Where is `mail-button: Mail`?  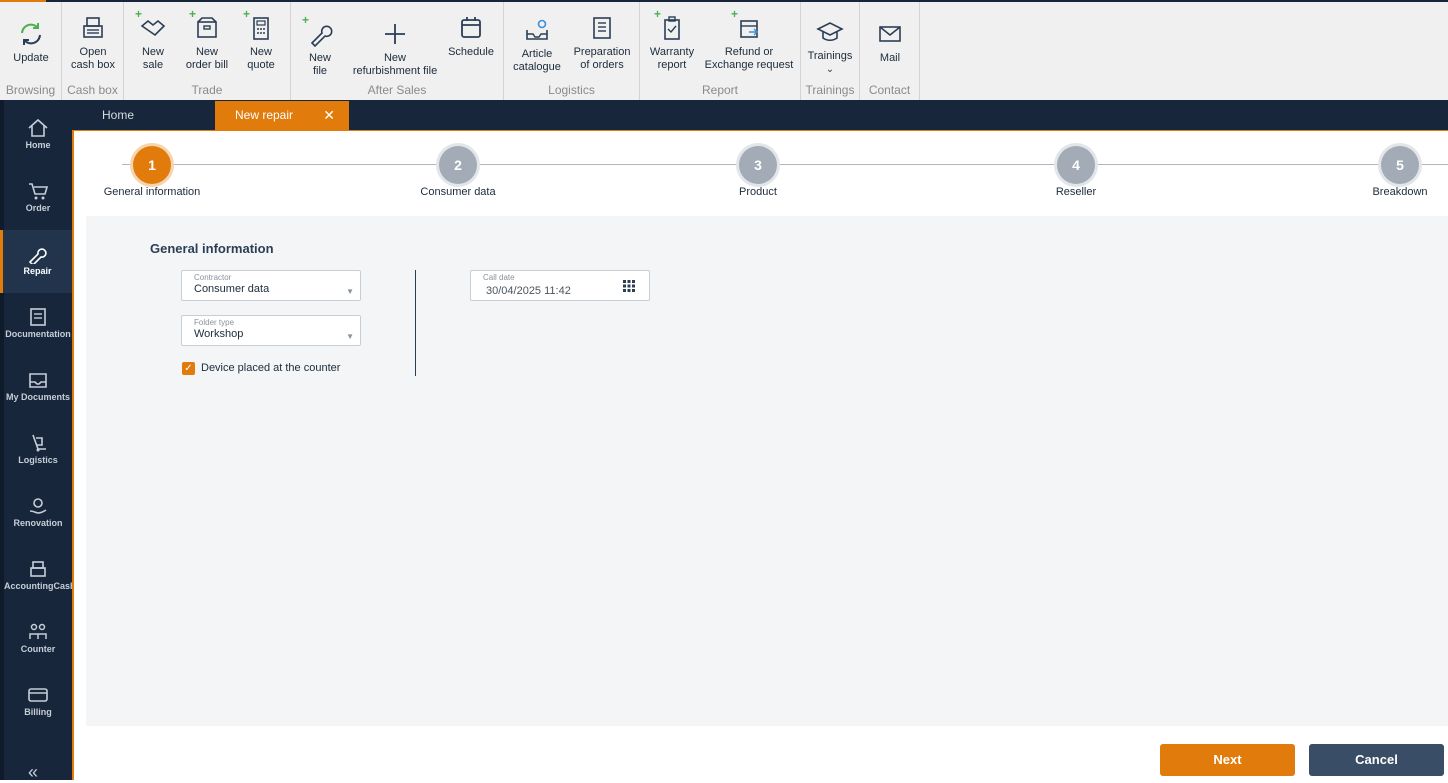
mail-button: Mail is located at coordinates (890, 42).